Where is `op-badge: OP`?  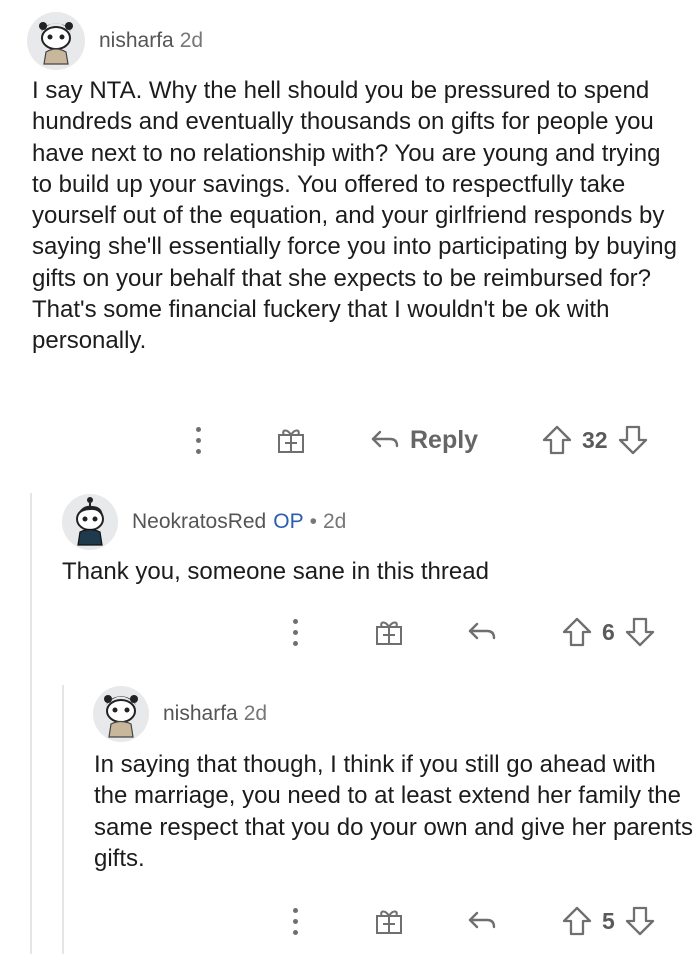 op-badge: OP is located at coordinates (288, 521).